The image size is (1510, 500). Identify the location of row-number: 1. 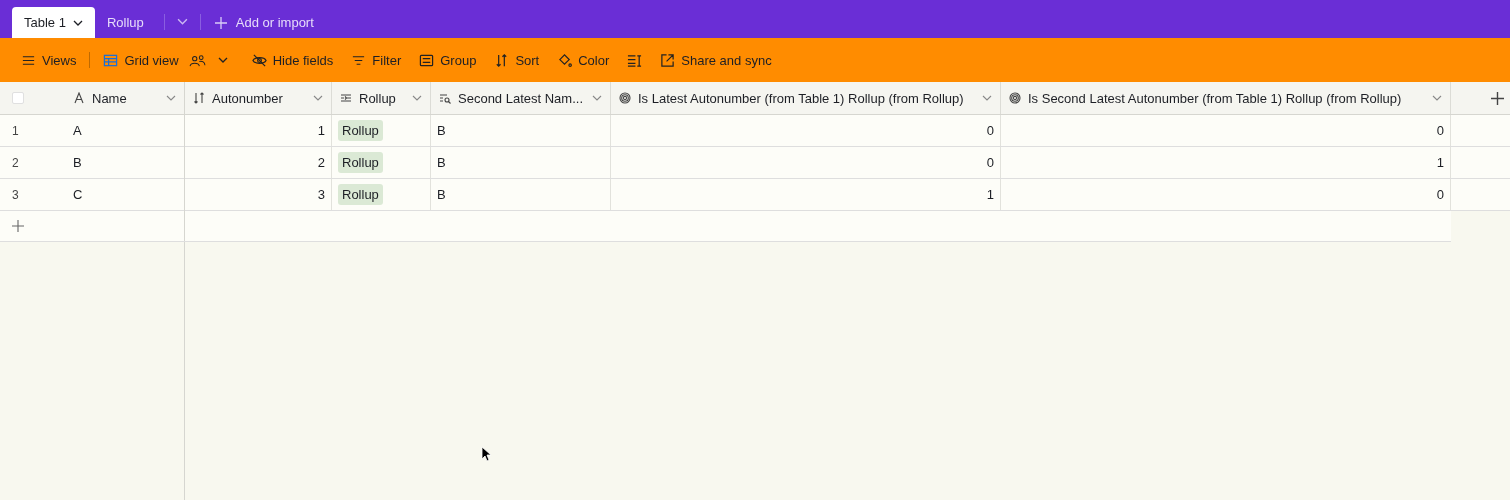
(15, 130).